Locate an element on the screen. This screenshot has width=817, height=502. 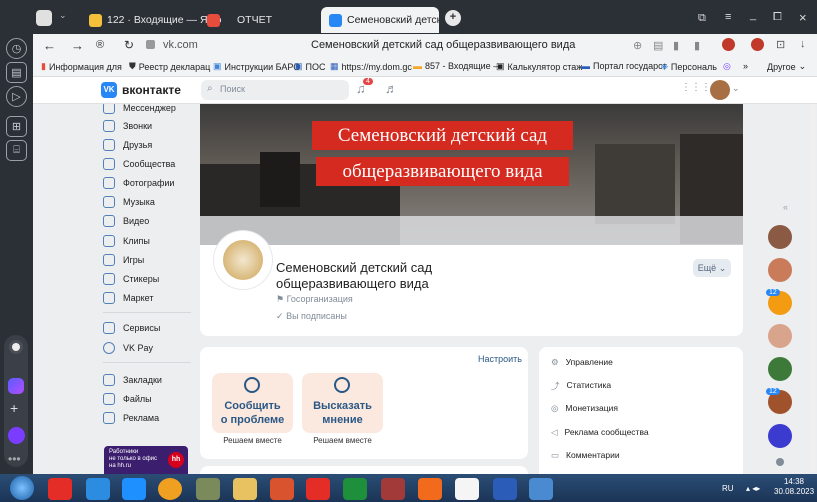
download-icon: ↓ is located at coordinates (803, 44).